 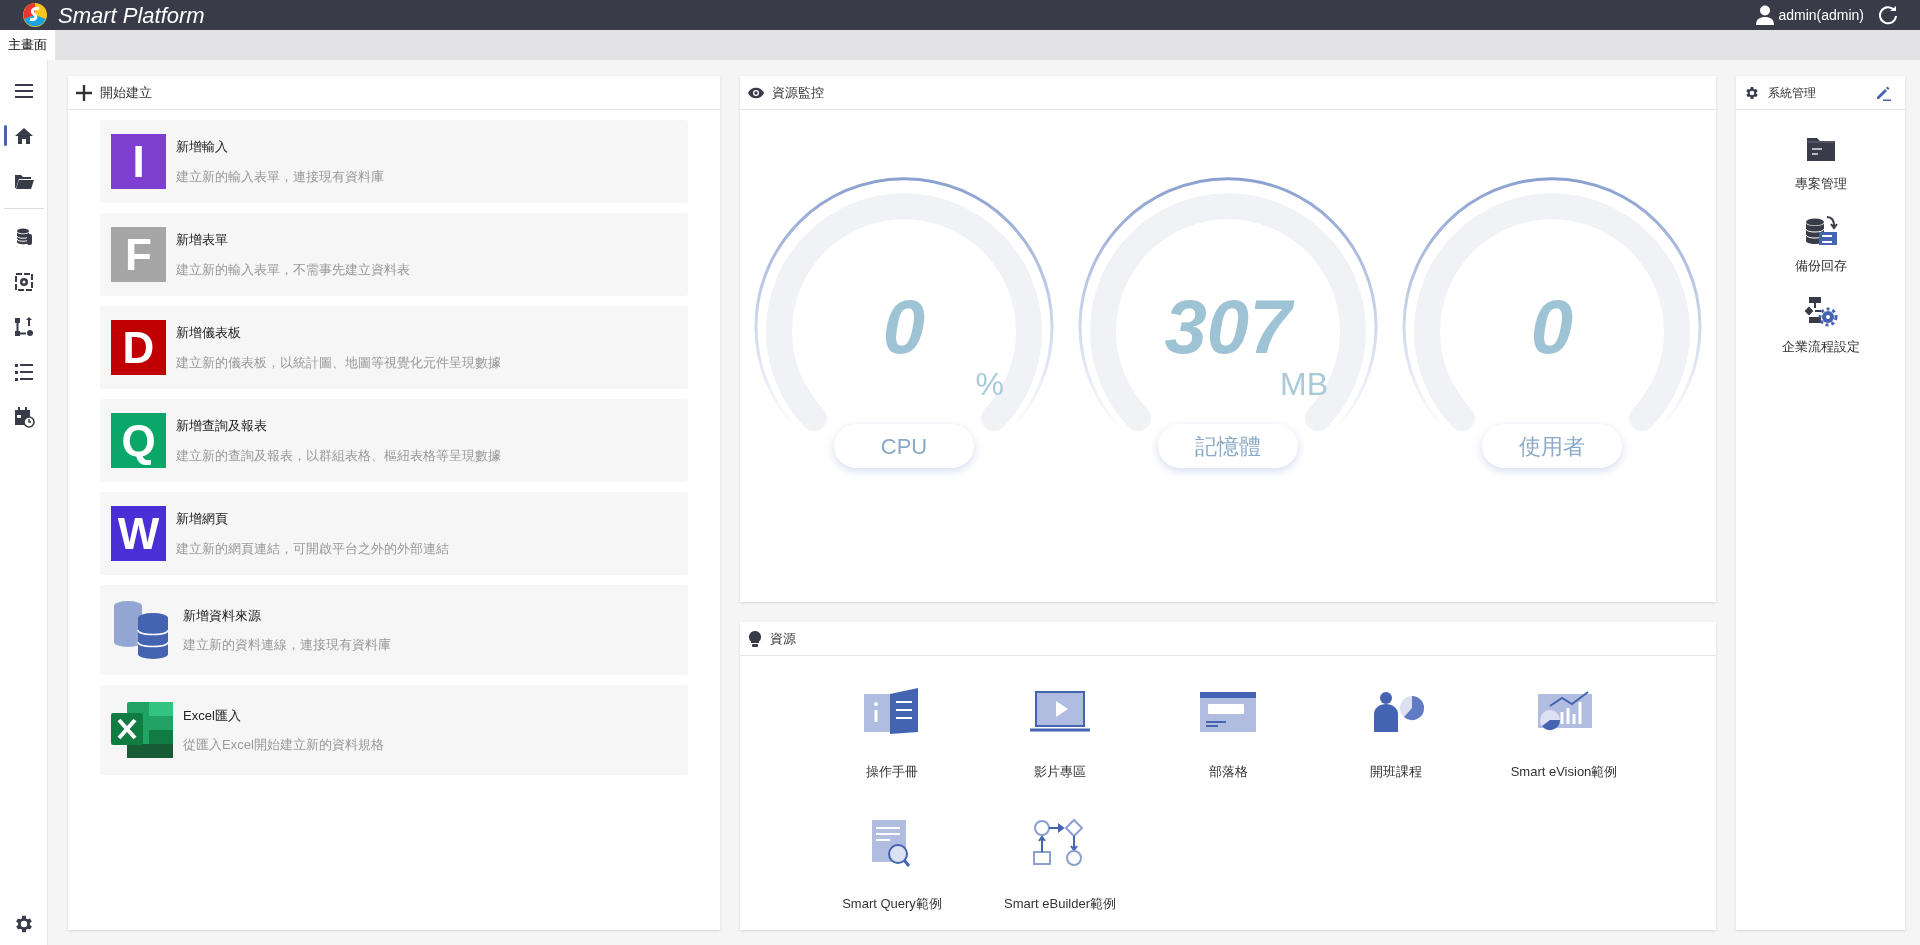 What do you see at coordinates (338, 455) in the screenshot?
I see `card-description: 建立新的查詢及報表，以群組表格、樞紐表格等呈現數據` at bounding box center [338, 455].